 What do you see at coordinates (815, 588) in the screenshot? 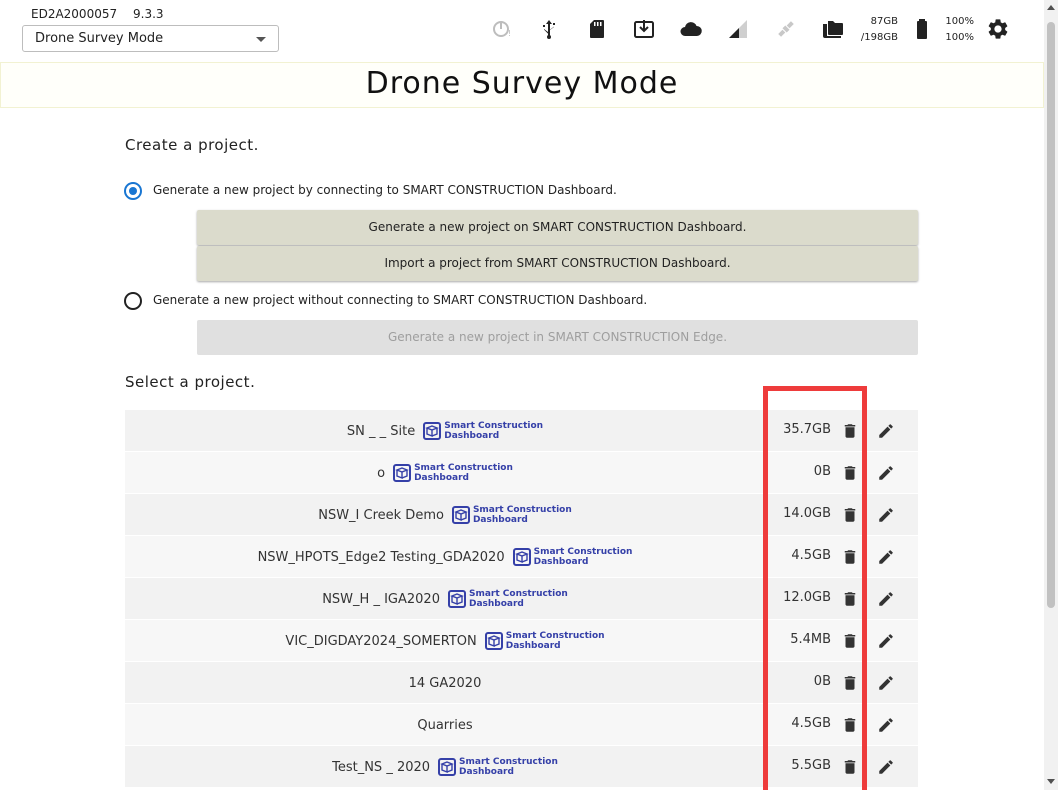
I see `size-column-highlight` at bounding box center [815, 588].